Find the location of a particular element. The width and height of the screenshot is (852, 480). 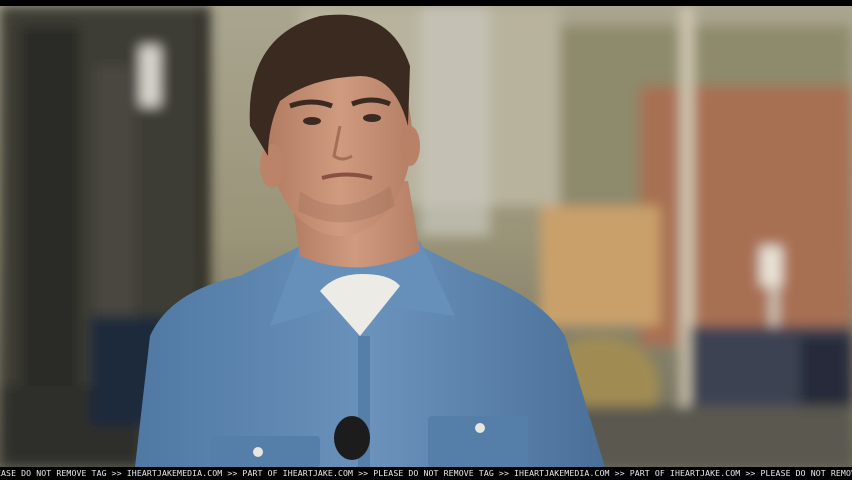

left-pocket is located at coordinates (265, 451).